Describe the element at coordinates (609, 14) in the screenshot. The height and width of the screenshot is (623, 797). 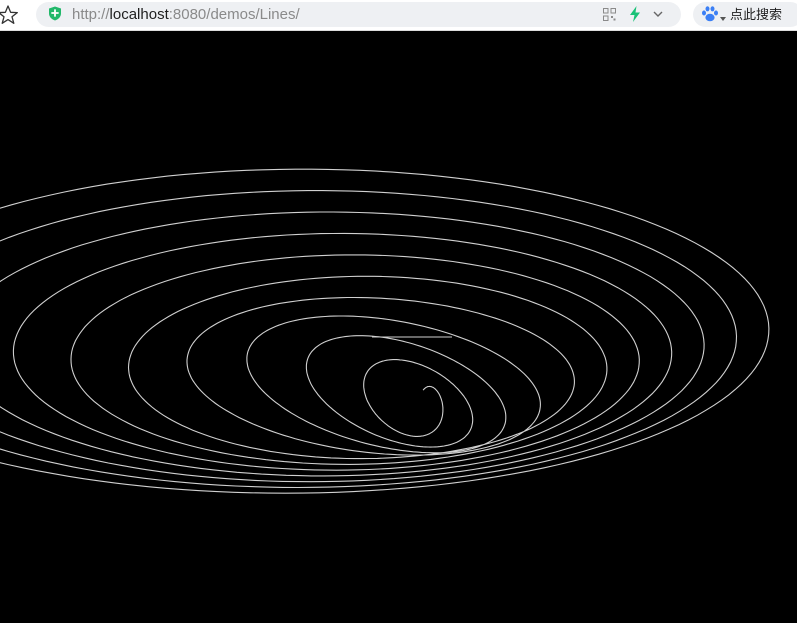
I see `qr-icon` at that location.